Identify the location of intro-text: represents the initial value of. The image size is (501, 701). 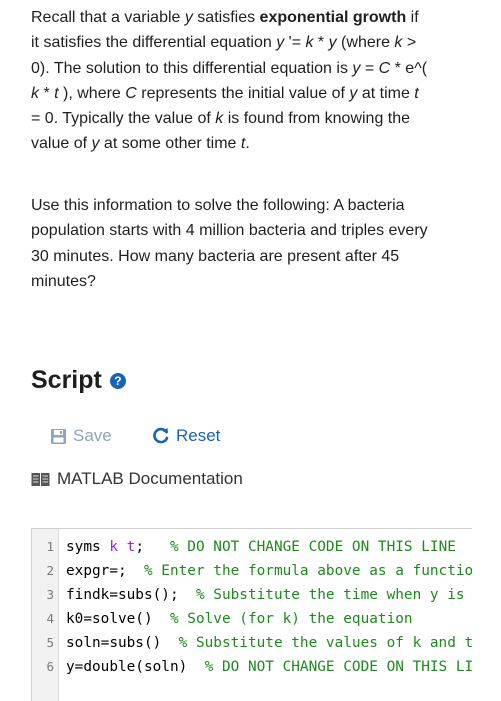
(243, 93).